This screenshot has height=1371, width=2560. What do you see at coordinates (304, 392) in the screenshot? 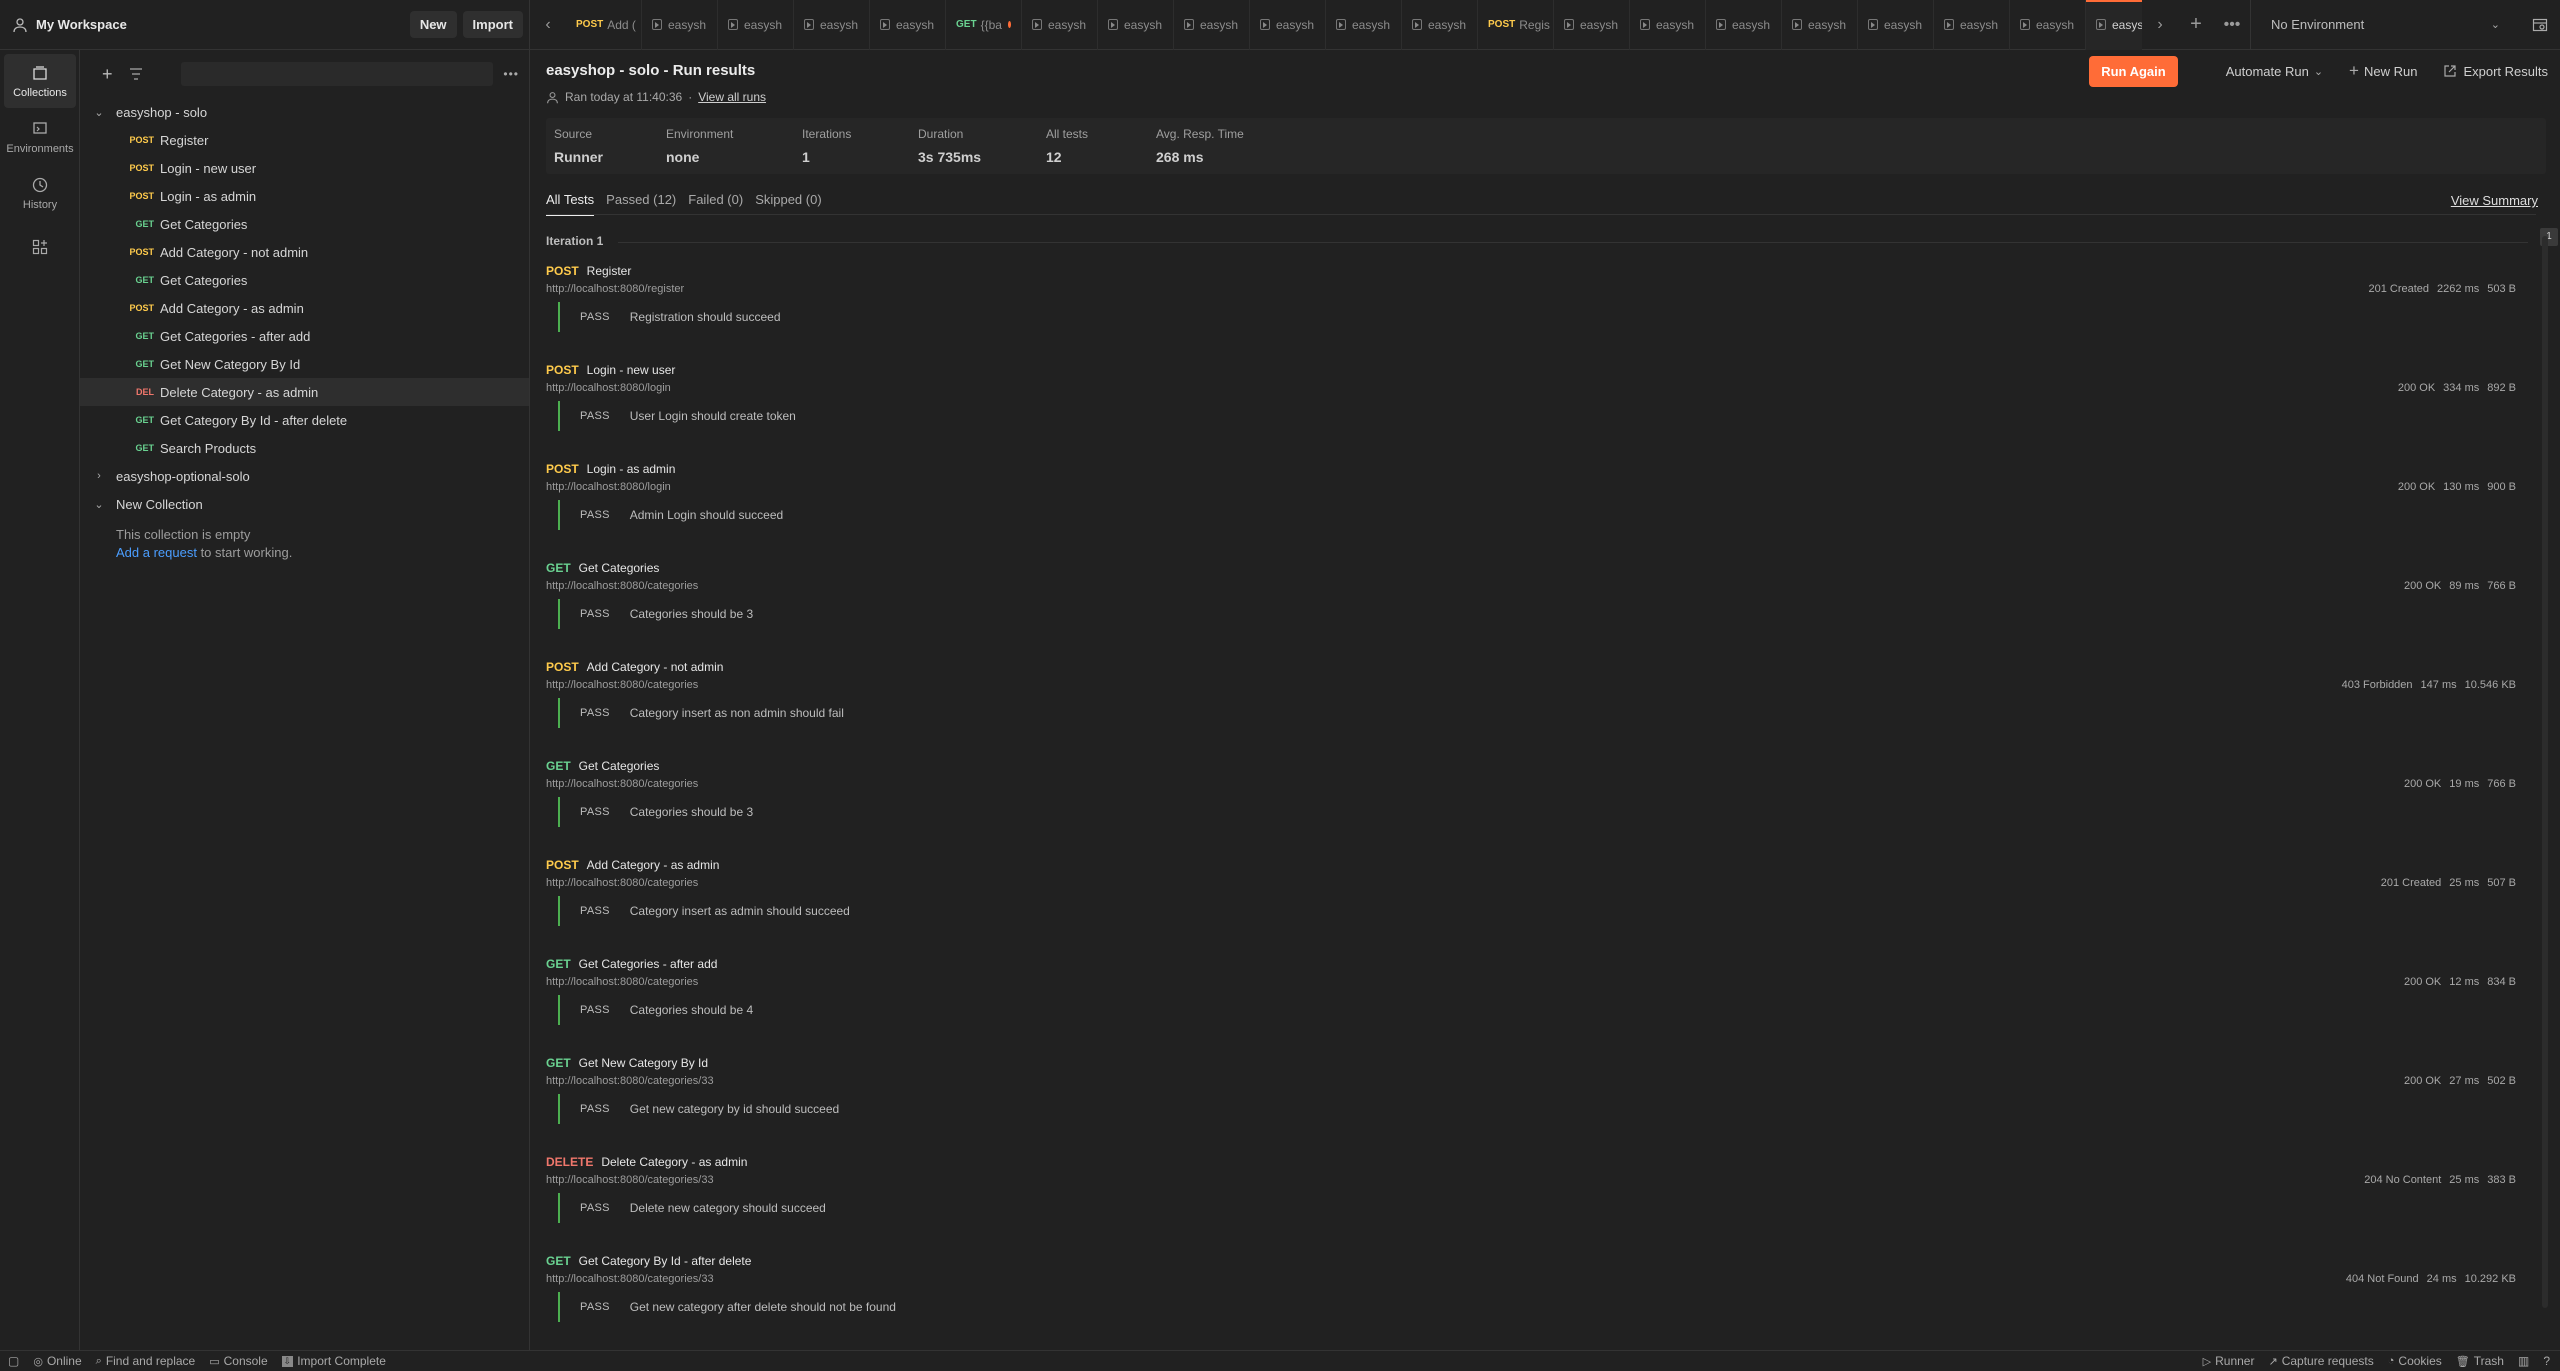
I see `request-item: DEL Delete Category - as admin` at bounding box center [304, 392].